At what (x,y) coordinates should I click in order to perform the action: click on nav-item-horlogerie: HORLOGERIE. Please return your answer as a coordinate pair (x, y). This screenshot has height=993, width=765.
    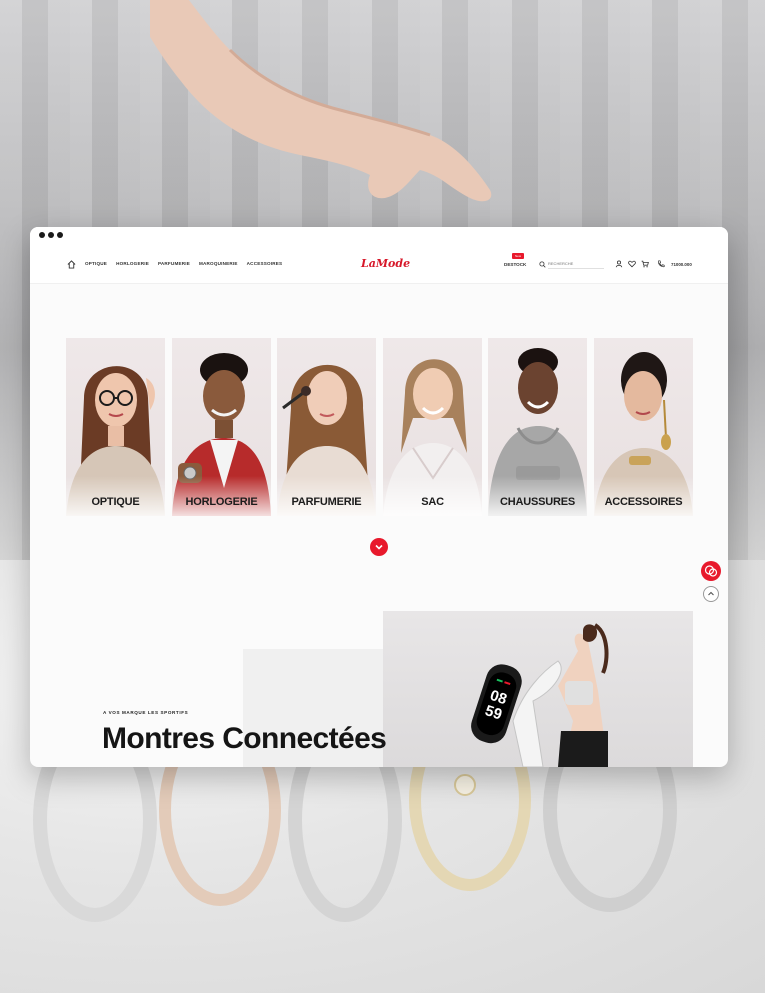
    Looking at the image, I should click on (132, 263).